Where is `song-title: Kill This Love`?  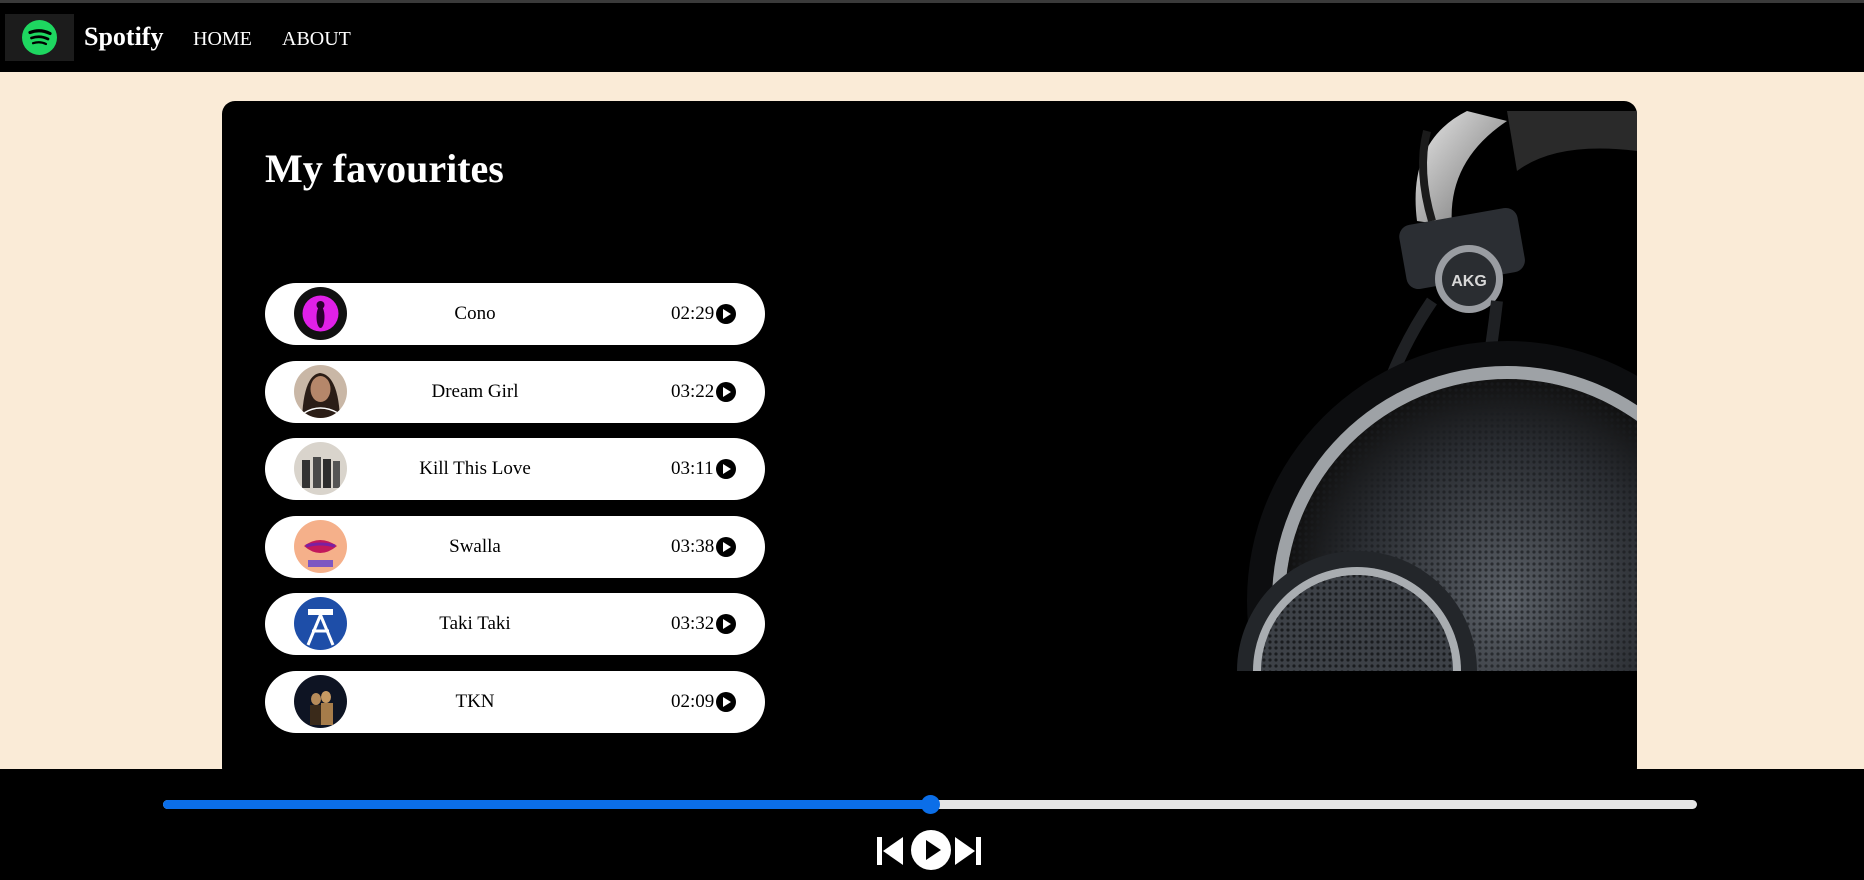
song-title: Kill This Love is located at coordinates (475, 468).